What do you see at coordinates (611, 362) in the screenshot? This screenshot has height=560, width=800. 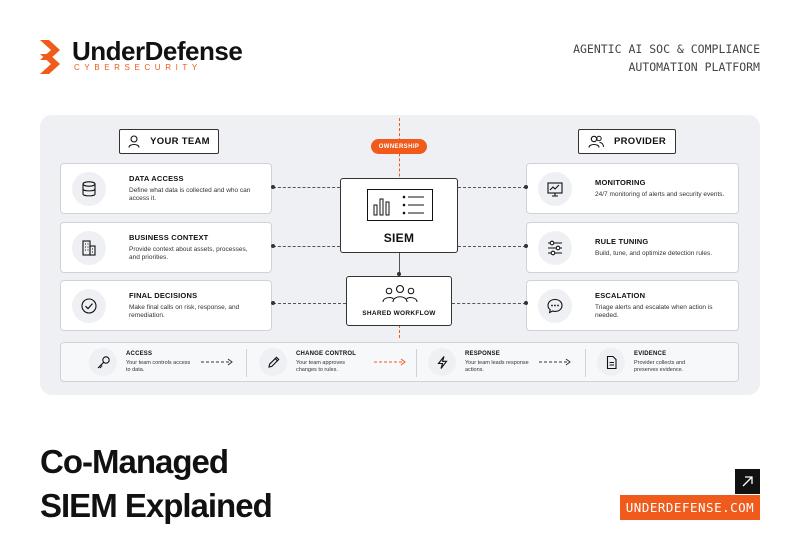 I see `document-icon` at bounding box center [611, 362].